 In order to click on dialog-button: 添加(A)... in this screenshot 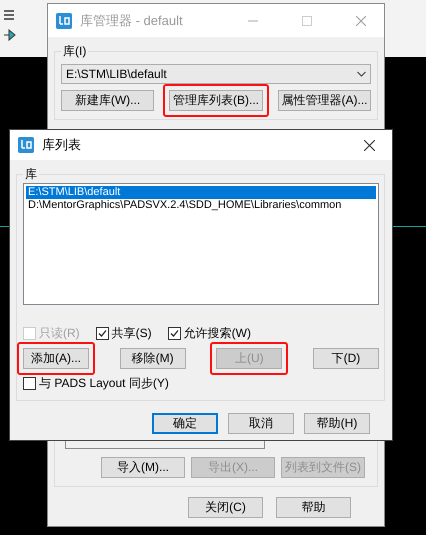, I will do `click(56, 358)`.